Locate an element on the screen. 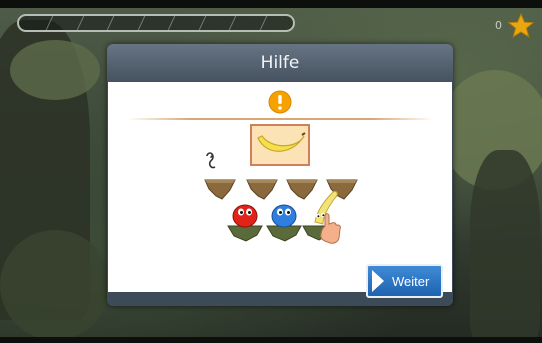  progress-segment is located at coordinates (276, 23).